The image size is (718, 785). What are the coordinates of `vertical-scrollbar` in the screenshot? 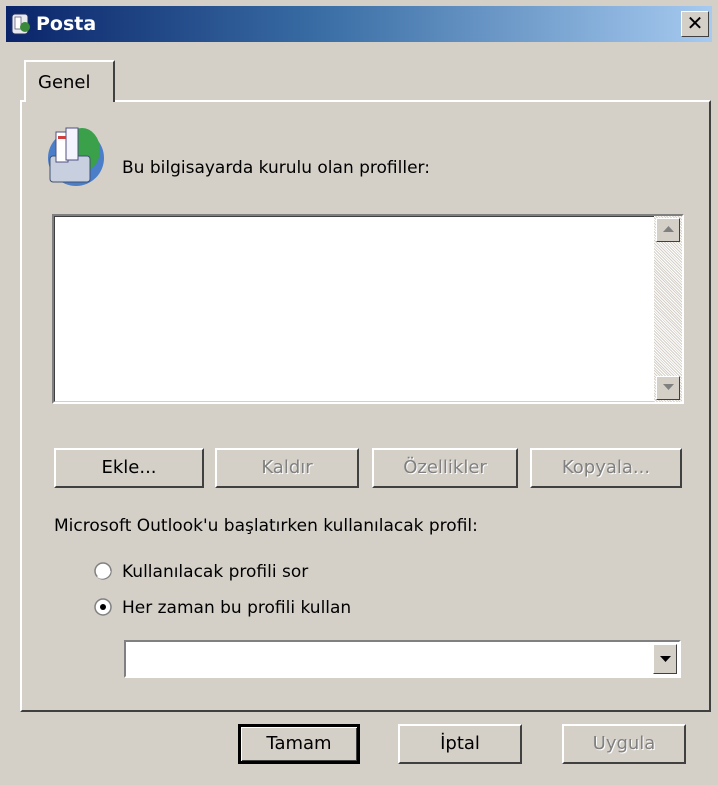 It's located at (668, 309).